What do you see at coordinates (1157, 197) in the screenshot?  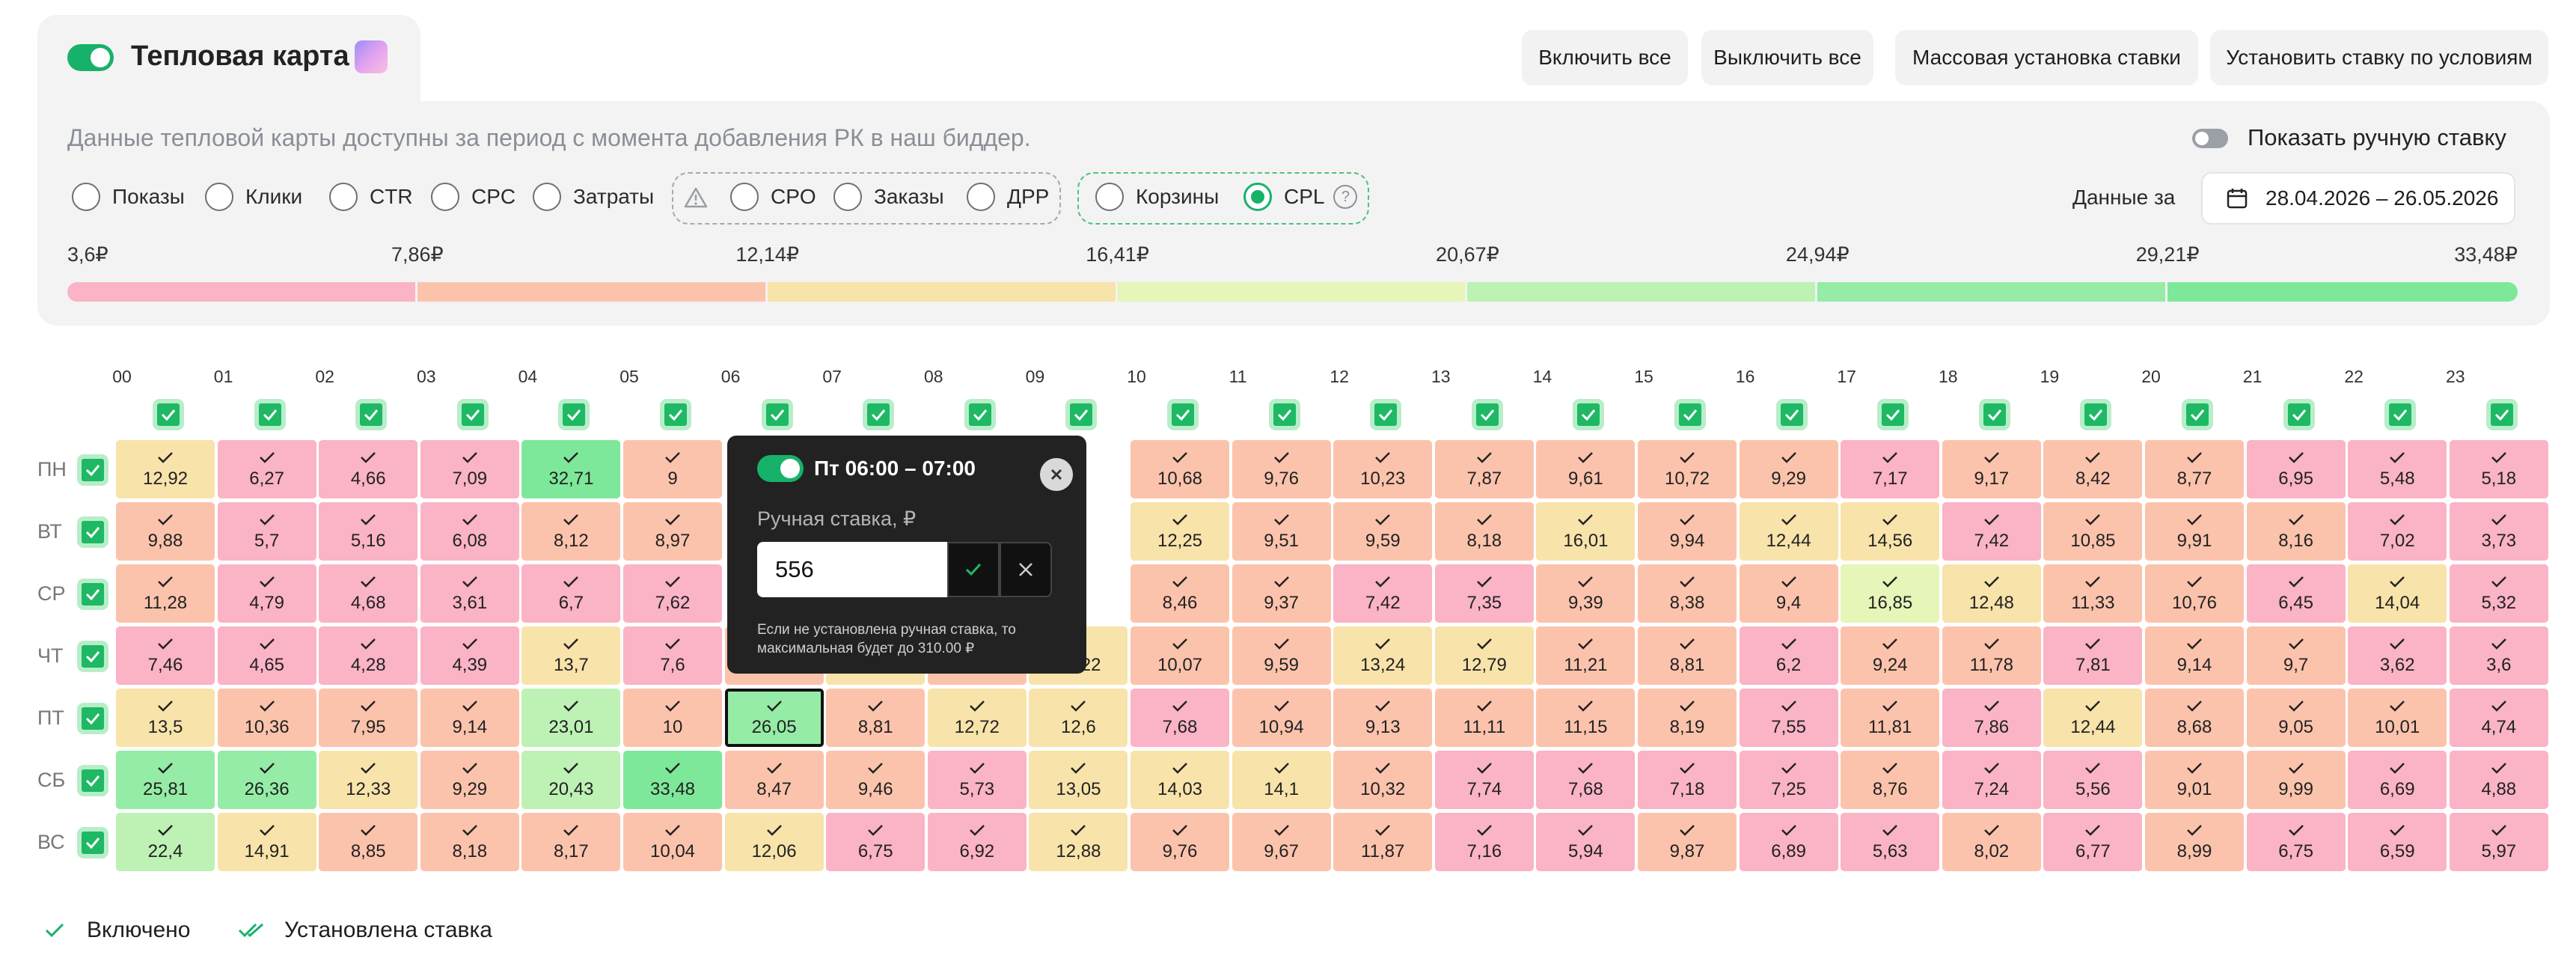 I see `radio-carts: Корзины` at bounding box center [1157, 197].